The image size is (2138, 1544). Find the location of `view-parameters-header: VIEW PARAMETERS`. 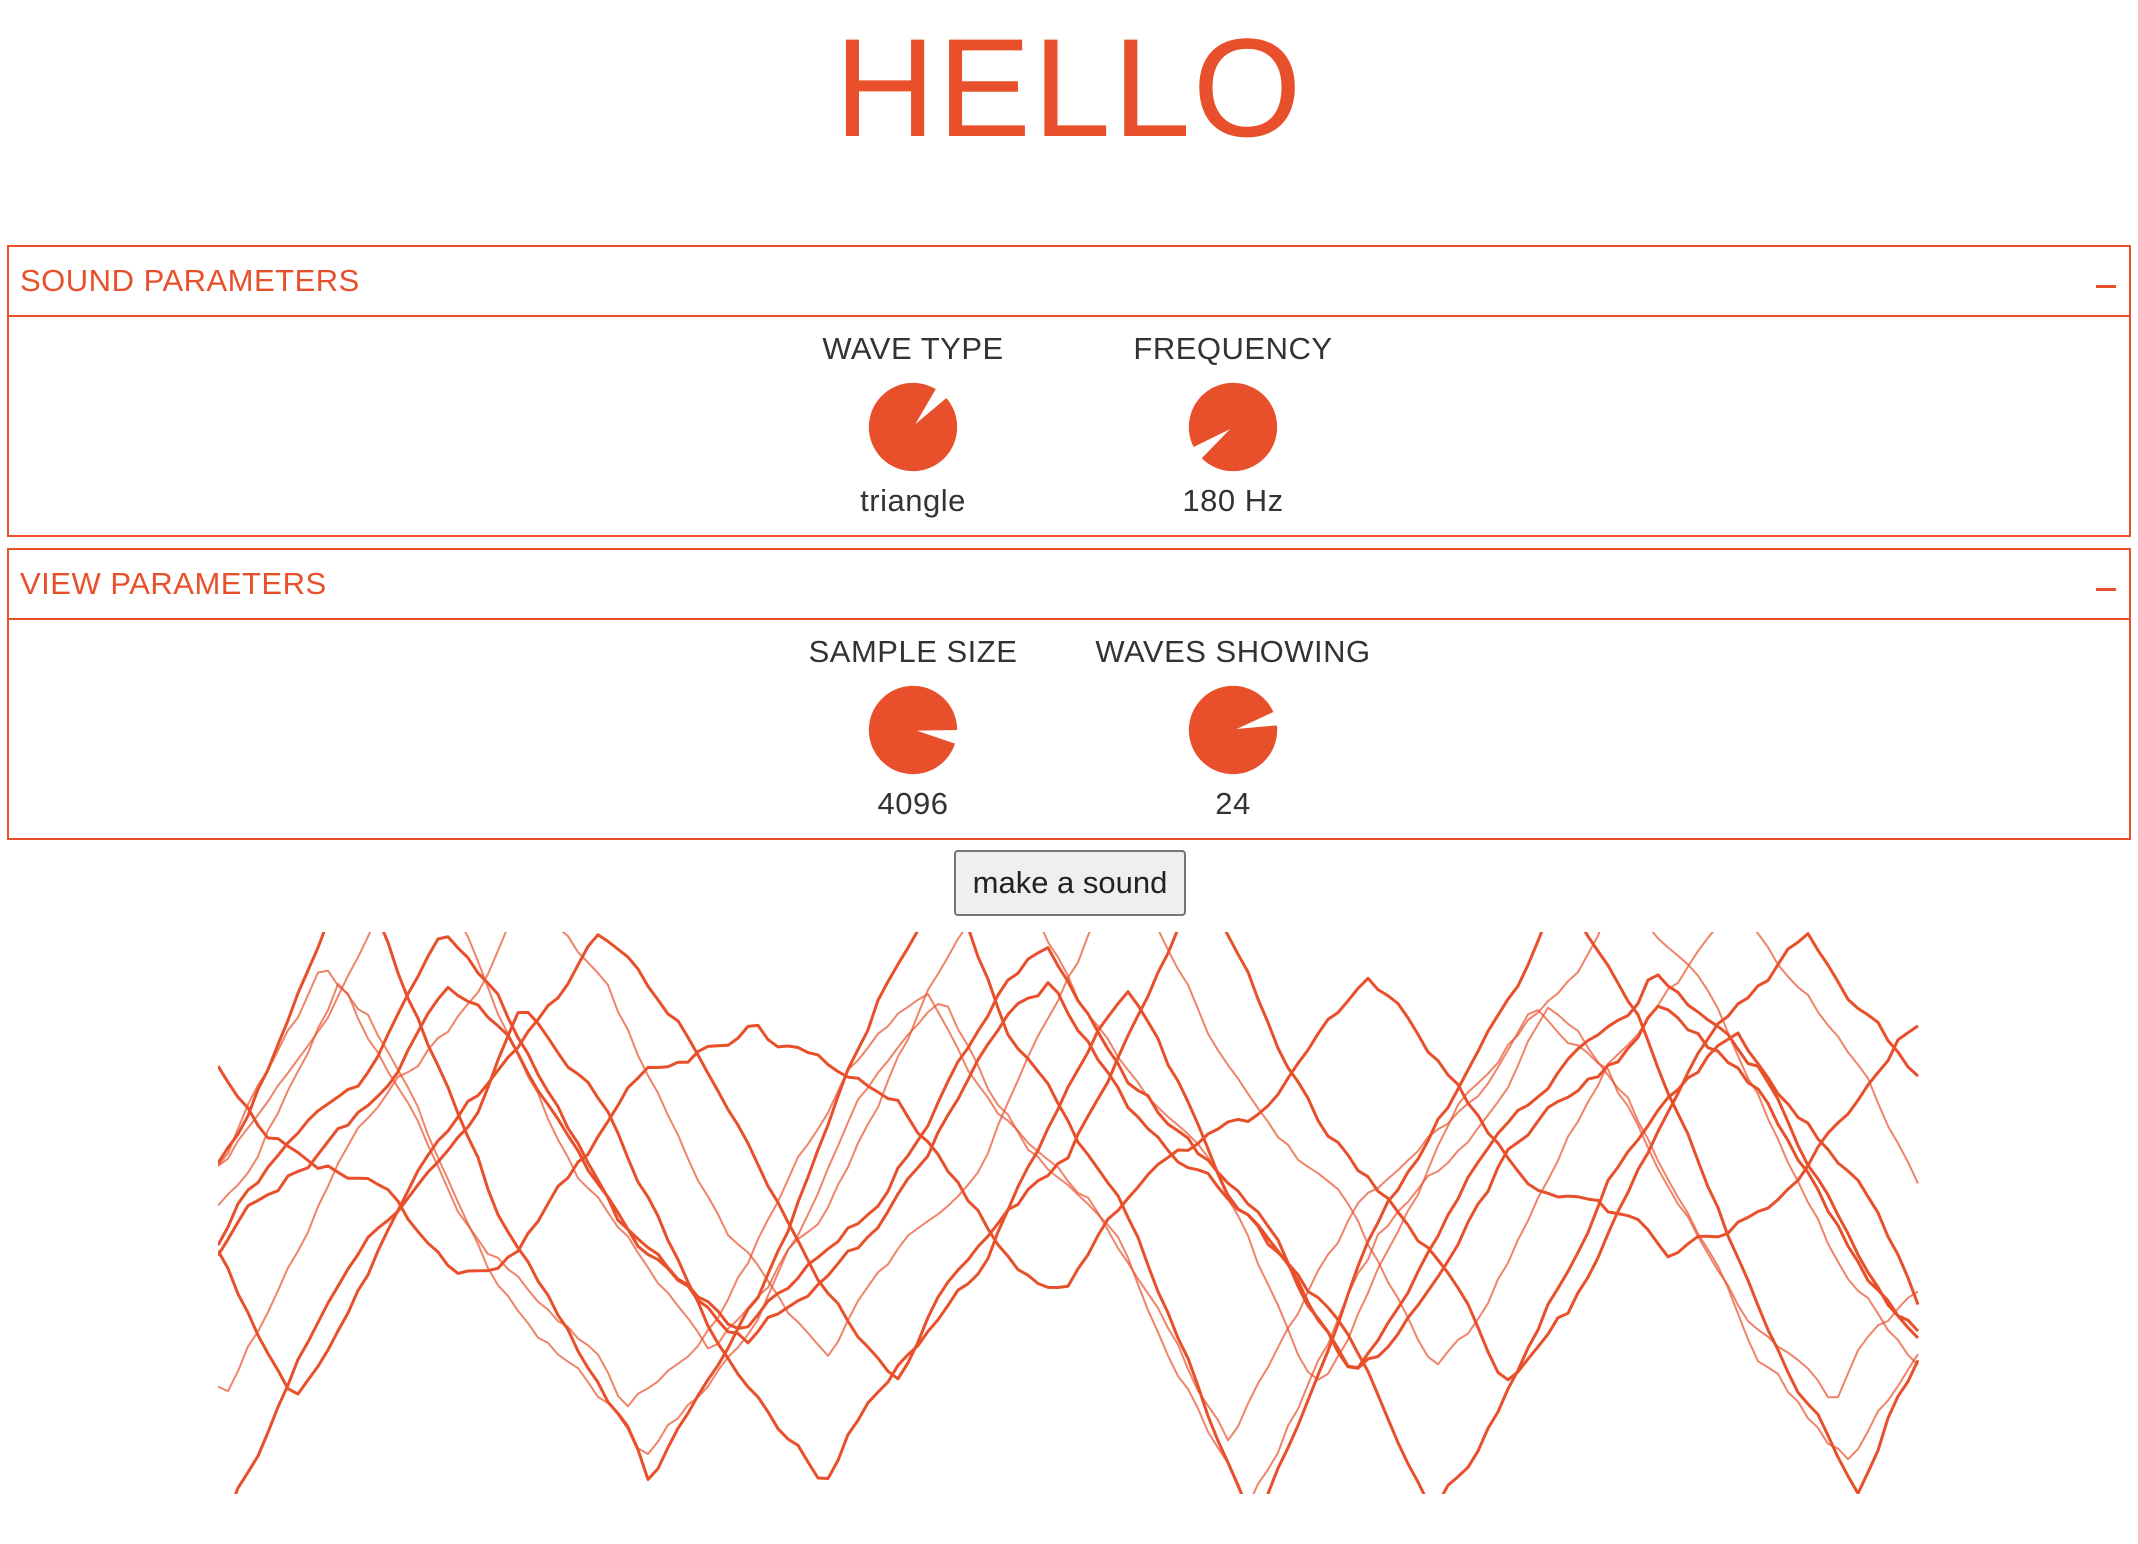

view-parameters-header: VIEW PARAMETERS is located at coordinates (1069, 585).